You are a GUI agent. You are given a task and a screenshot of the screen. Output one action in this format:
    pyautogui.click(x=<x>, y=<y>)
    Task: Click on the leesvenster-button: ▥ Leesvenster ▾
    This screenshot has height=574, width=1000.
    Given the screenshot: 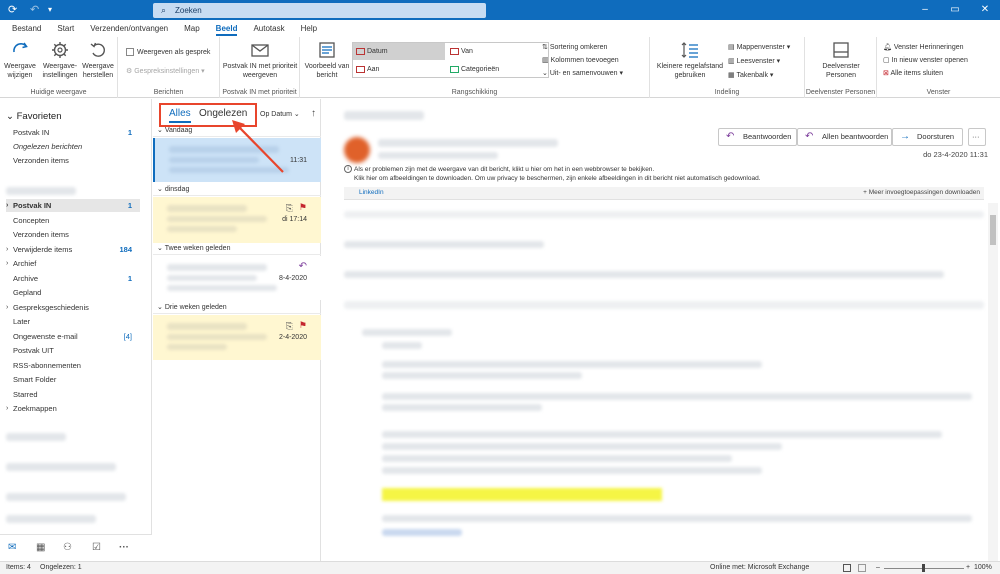 What is the action you would take?
    pyautogui.click(x=754, y=62)
    